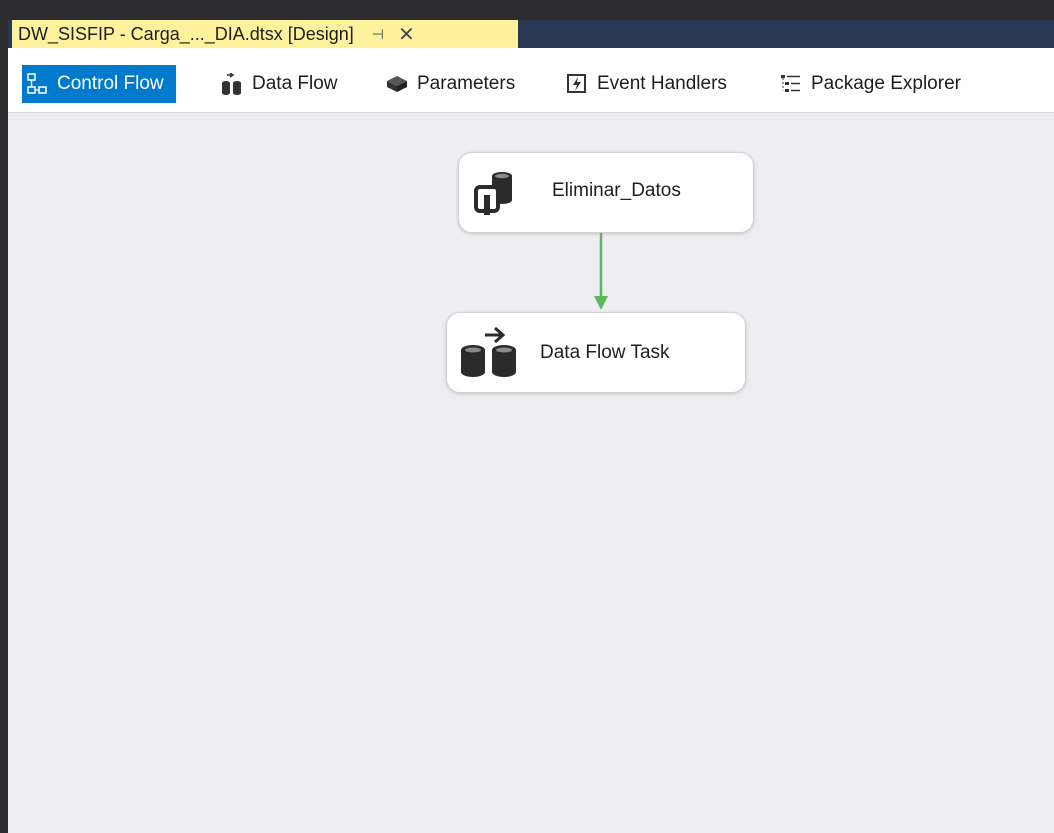  Describe the element at coordinates (496, 196) in the screenshot. I see `execute-sql-task-icon` at that location.